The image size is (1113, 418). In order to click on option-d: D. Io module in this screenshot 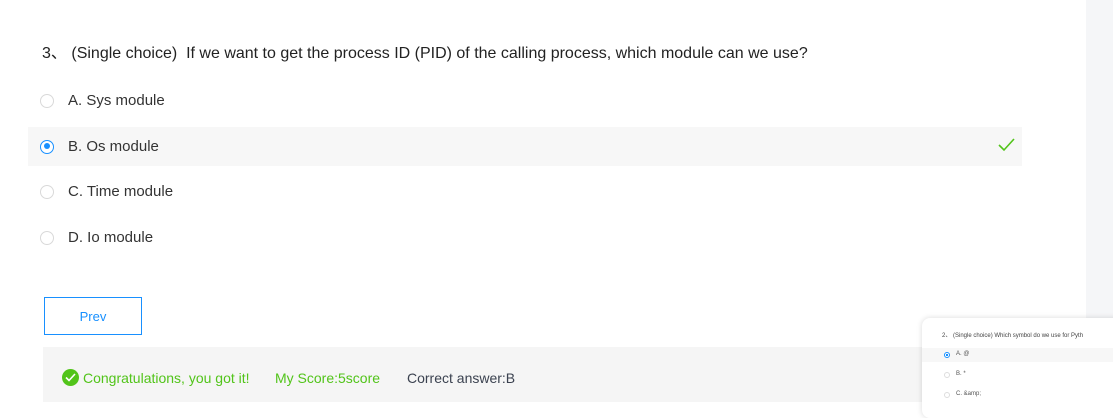, I will do `click(525, 237)`.